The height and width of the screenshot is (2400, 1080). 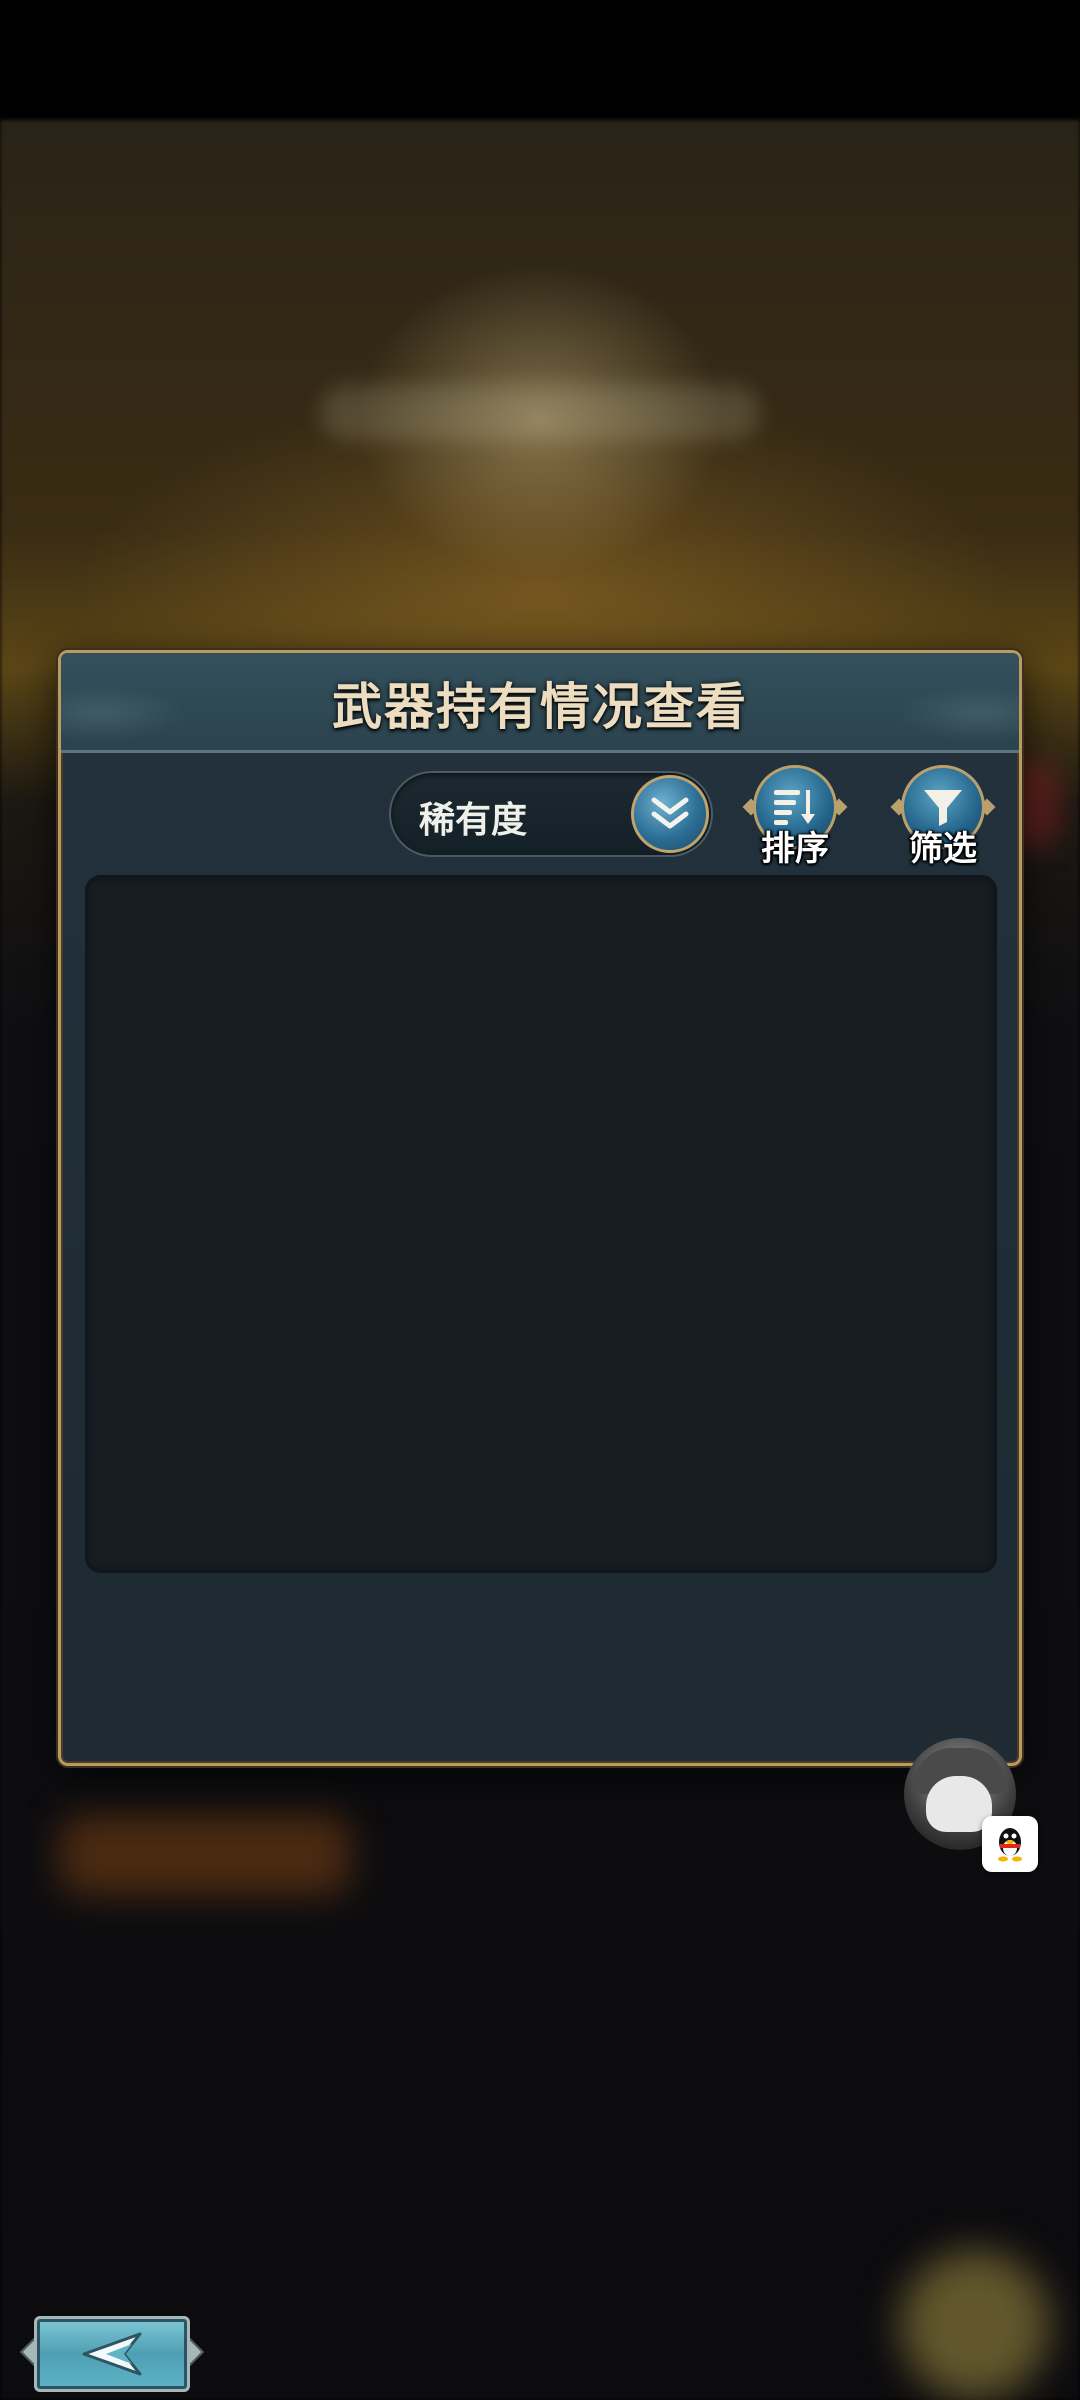 What do you see at coordinates (943, 849) in the screenshot?
I see `filter-button-label: 筛选` at bounding box center [943, 849].